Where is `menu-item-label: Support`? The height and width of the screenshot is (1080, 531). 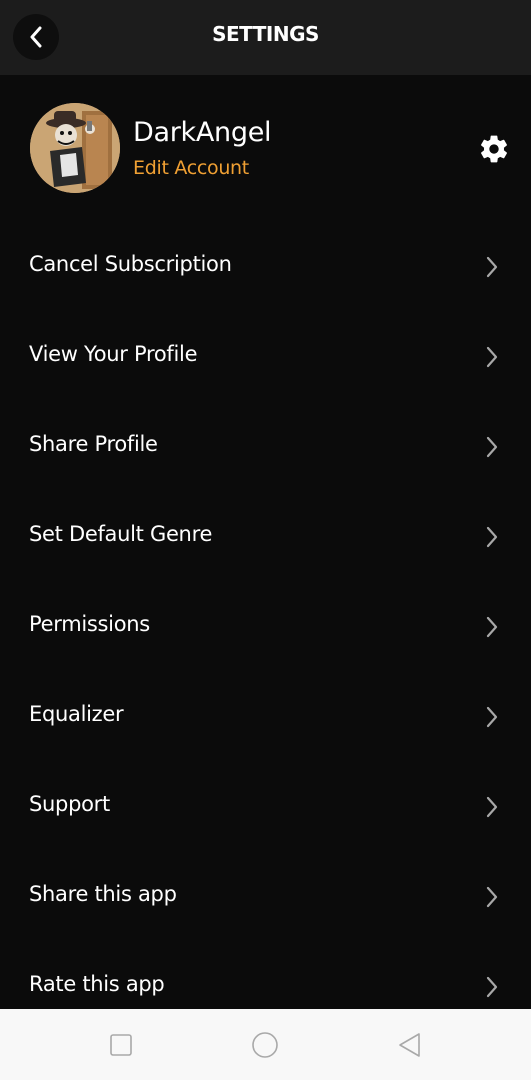 menu-item-label: Support is located at coordinates (69, 804).